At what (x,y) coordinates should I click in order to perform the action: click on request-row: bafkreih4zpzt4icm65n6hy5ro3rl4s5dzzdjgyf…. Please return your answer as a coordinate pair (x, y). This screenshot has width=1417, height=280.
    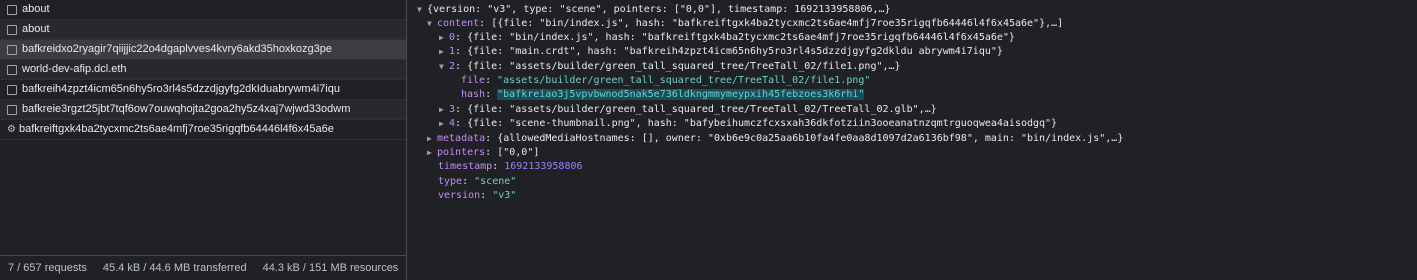
    Looking at the image, I should click on (203, 90).